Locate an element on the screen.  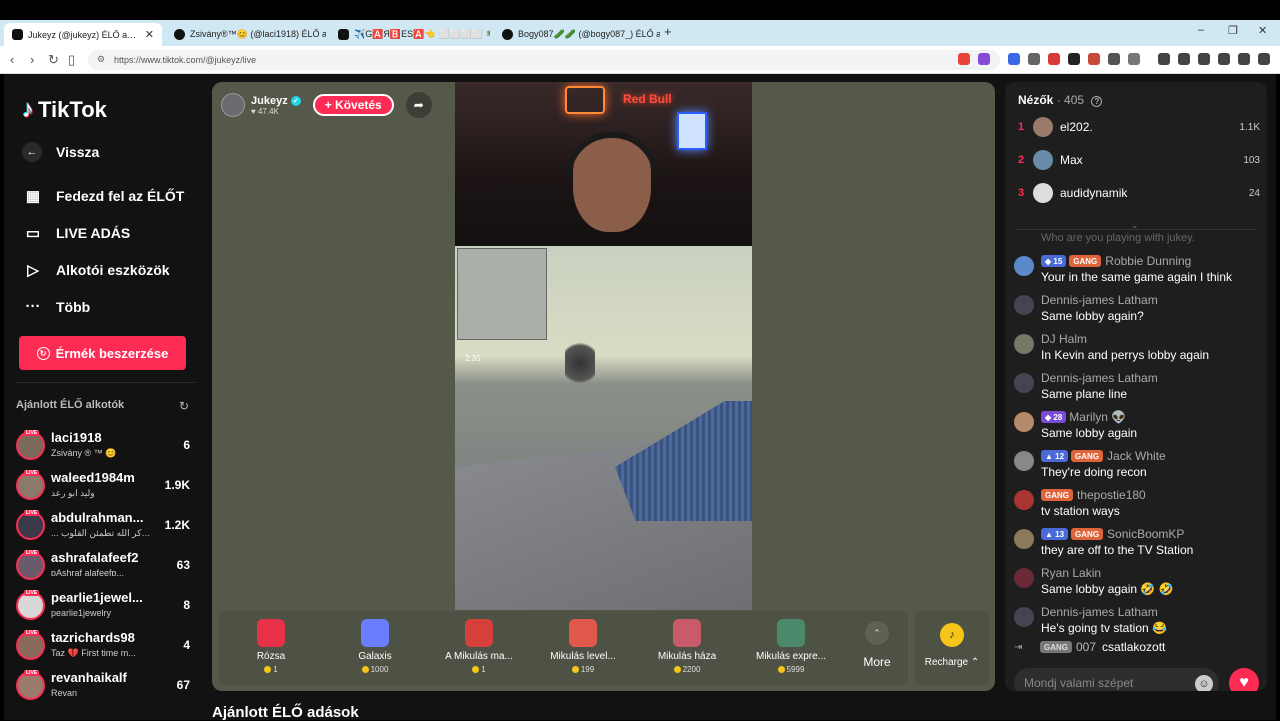
creator-subtitle: pearlie1jewelry is located at coordinates (81, 613).